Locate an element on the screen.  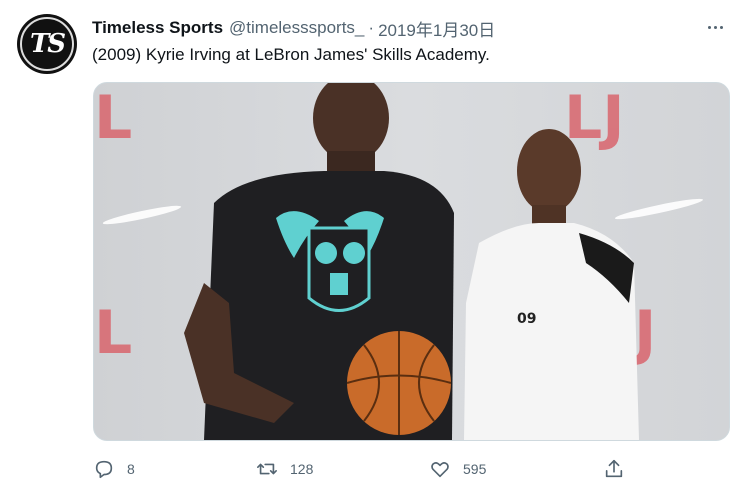
author-name: Timeless Sports is located at coordinates (157, 28).